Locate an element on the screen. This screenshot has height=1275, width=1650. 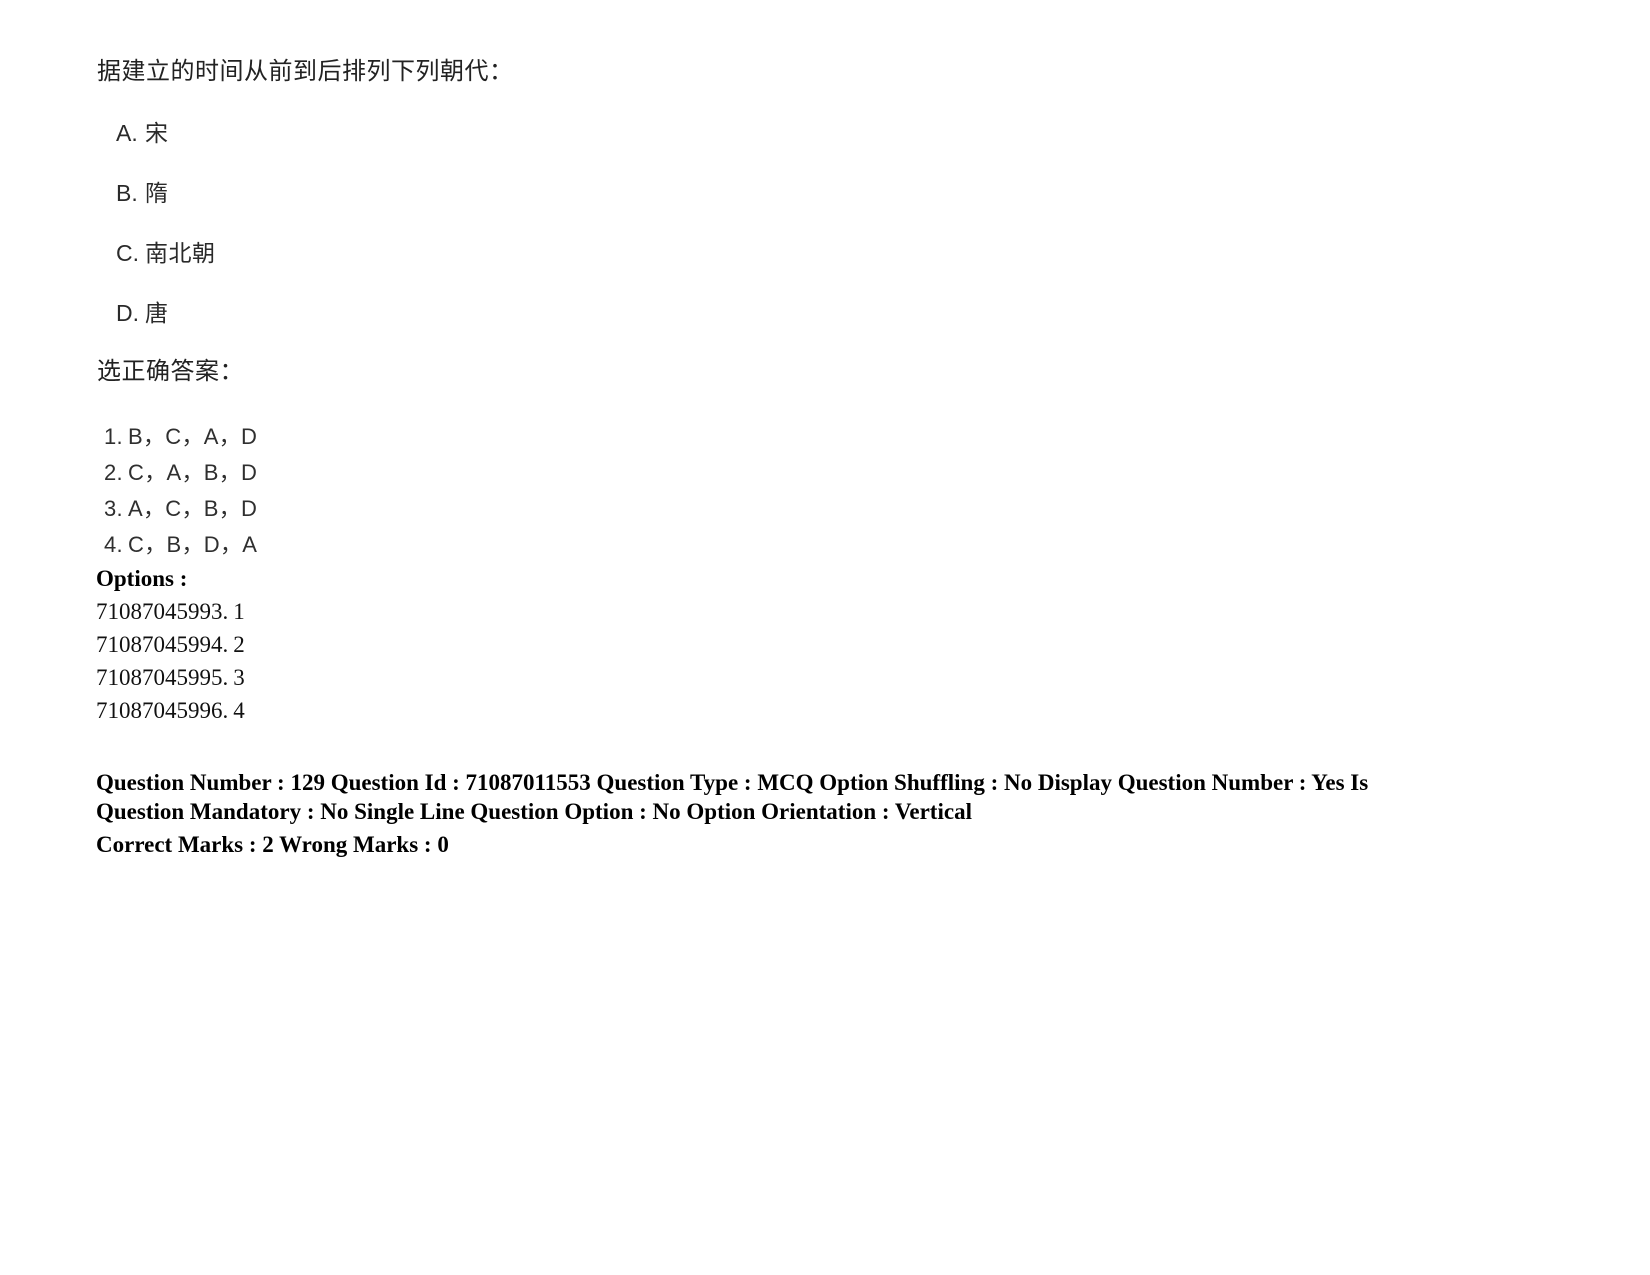
options-label: Options : is located at coordinates (142, 578).